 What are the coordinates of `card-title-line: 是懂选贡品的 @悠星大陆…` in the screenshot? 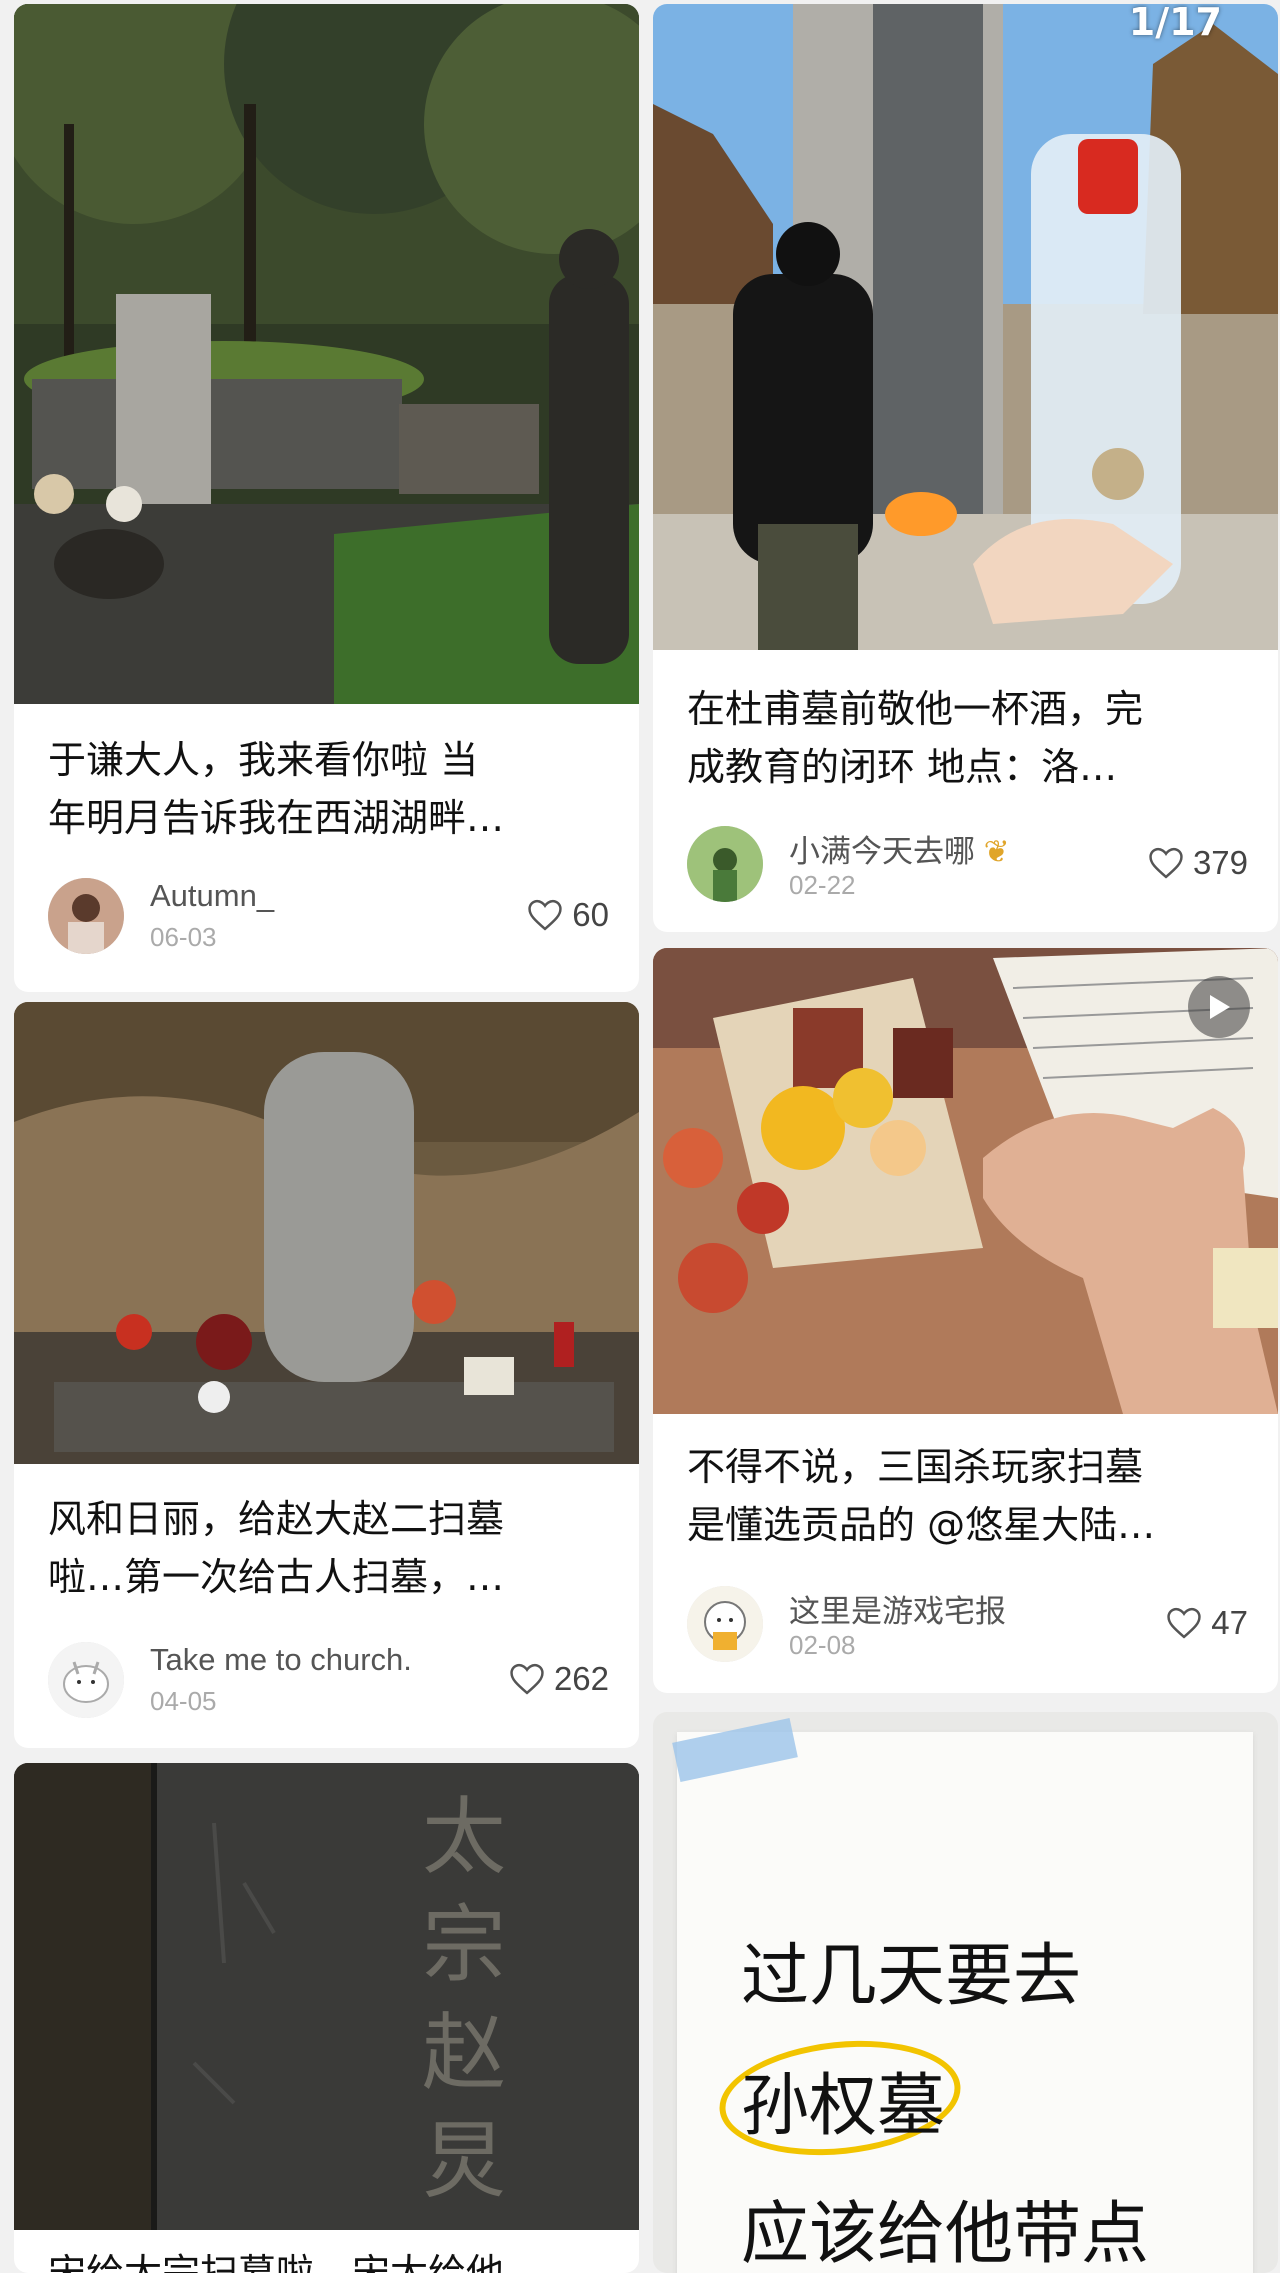 It's located at (921, 1525).